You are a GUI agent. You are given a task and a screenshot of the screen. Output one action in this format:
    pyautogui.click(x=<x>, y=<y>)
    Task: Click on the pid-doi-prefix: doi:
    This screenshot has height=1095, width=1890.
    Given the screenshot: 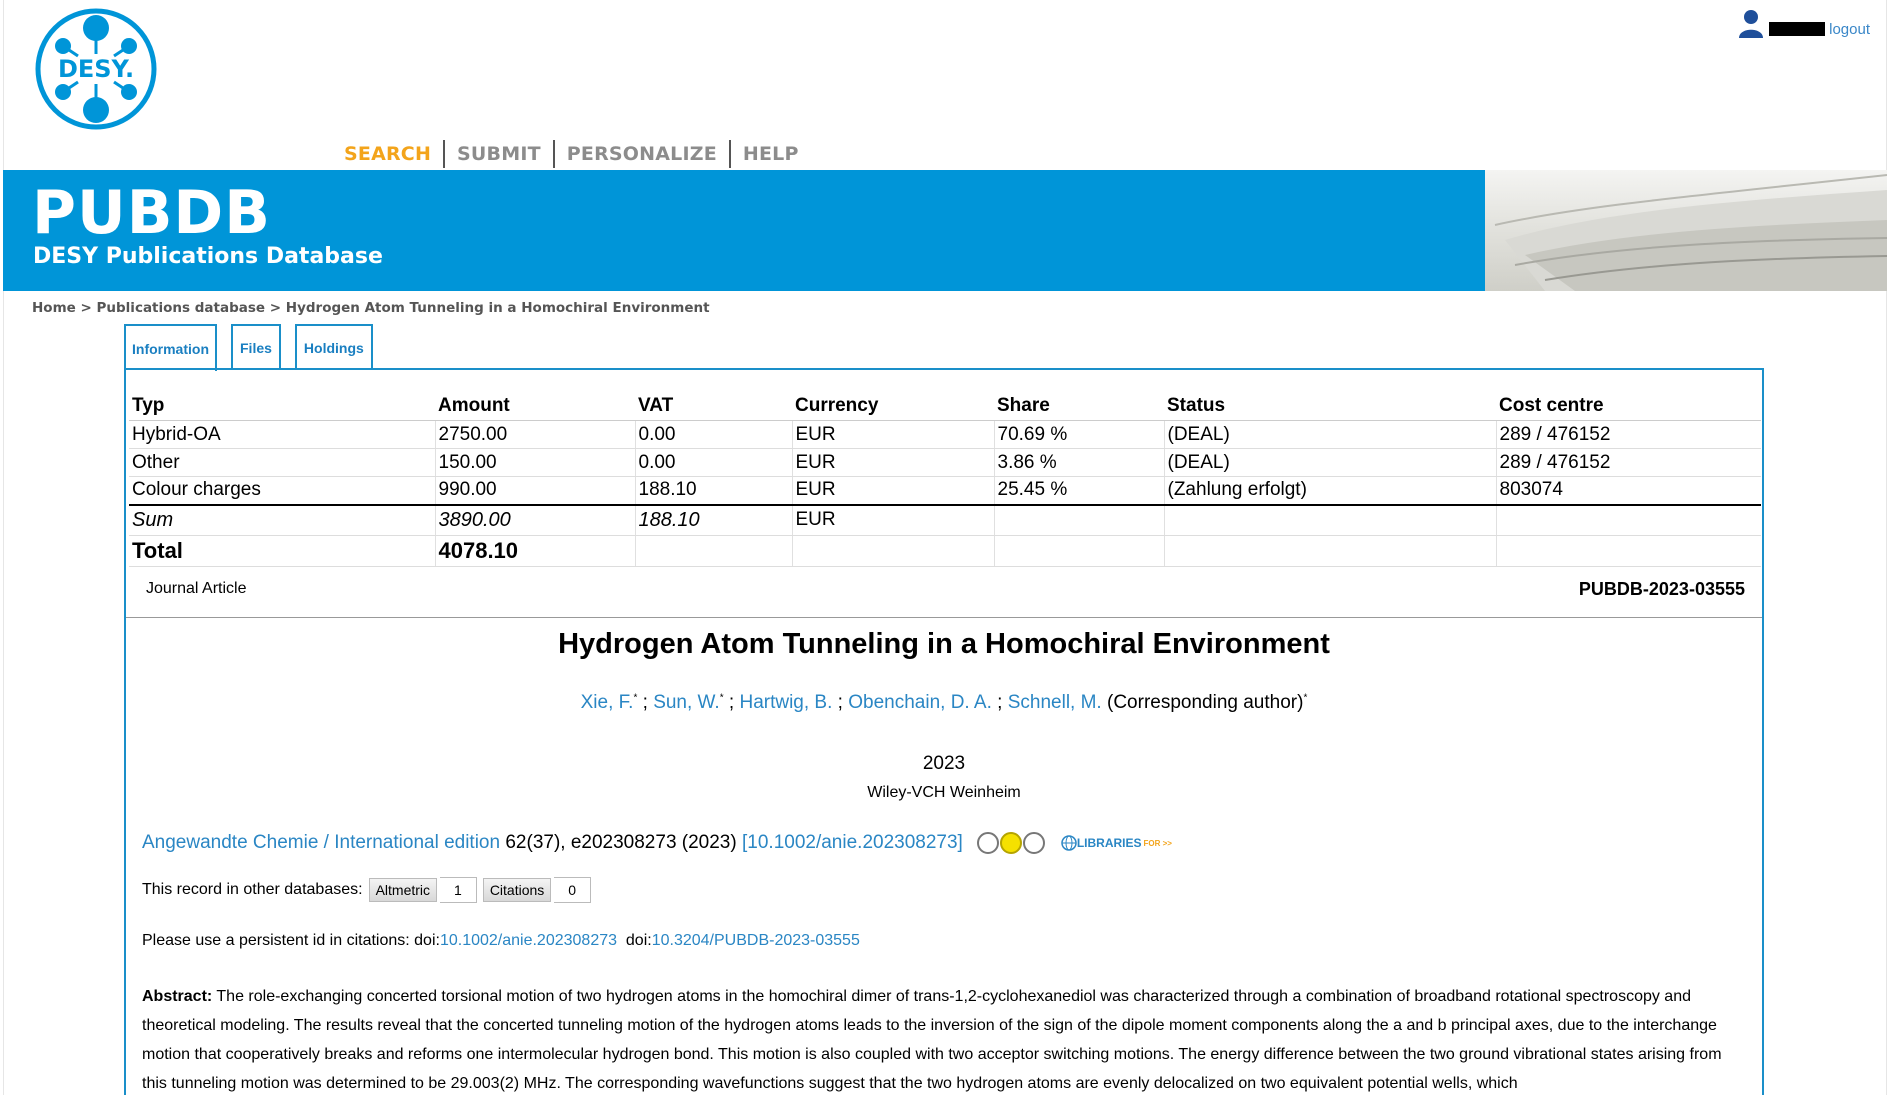 What is the action you would take?
    pyautogui.click(x=638, y=940)
    